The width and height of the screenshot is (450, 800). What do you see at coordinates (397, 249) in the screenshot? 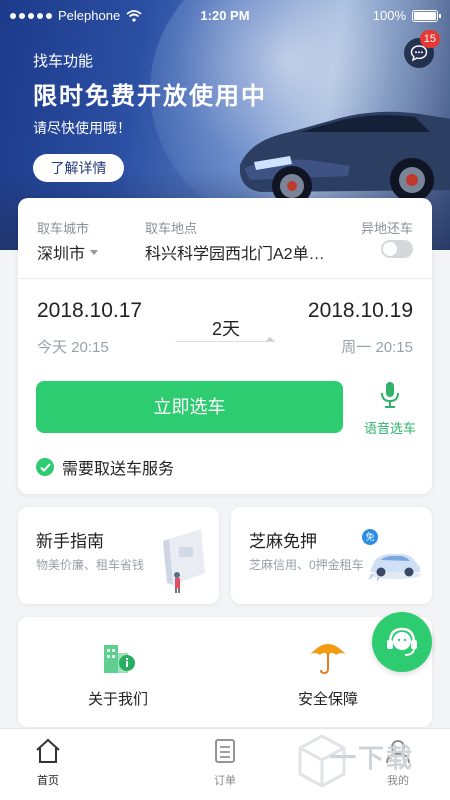
I see `return-elsewhere-toggle` at bounding box center [397, 249].